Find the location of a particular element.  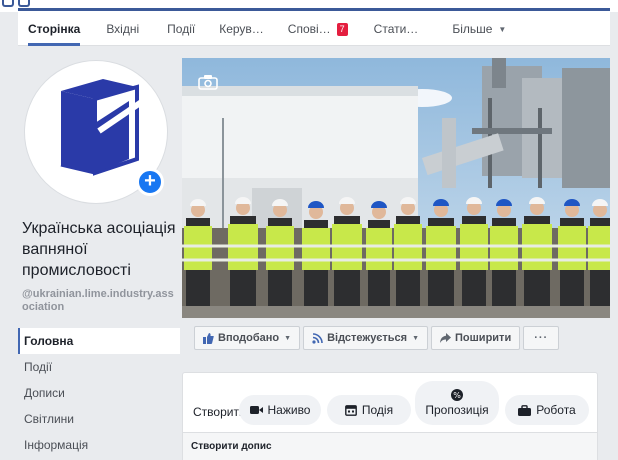

tab-more-label: Більше is located at coordinates (472, 28).